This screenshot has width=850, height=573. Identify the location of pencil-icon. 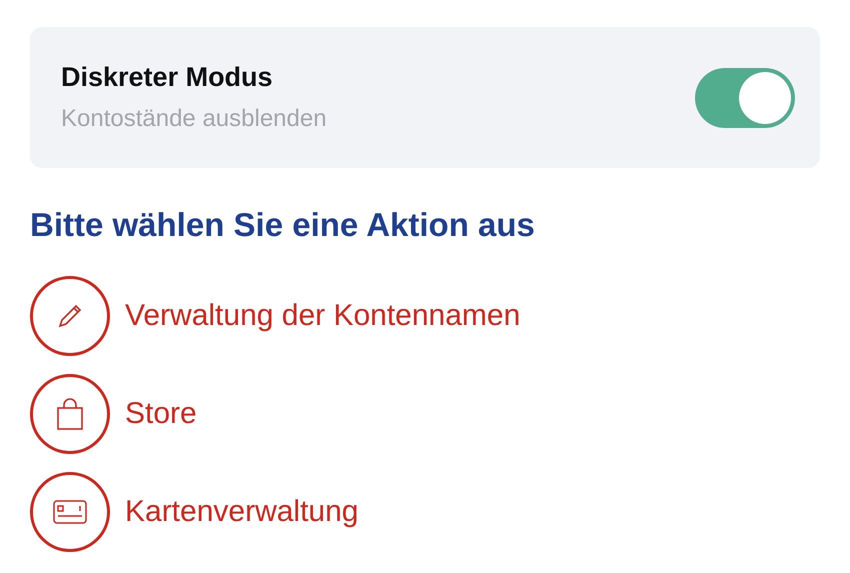
(70, 316).